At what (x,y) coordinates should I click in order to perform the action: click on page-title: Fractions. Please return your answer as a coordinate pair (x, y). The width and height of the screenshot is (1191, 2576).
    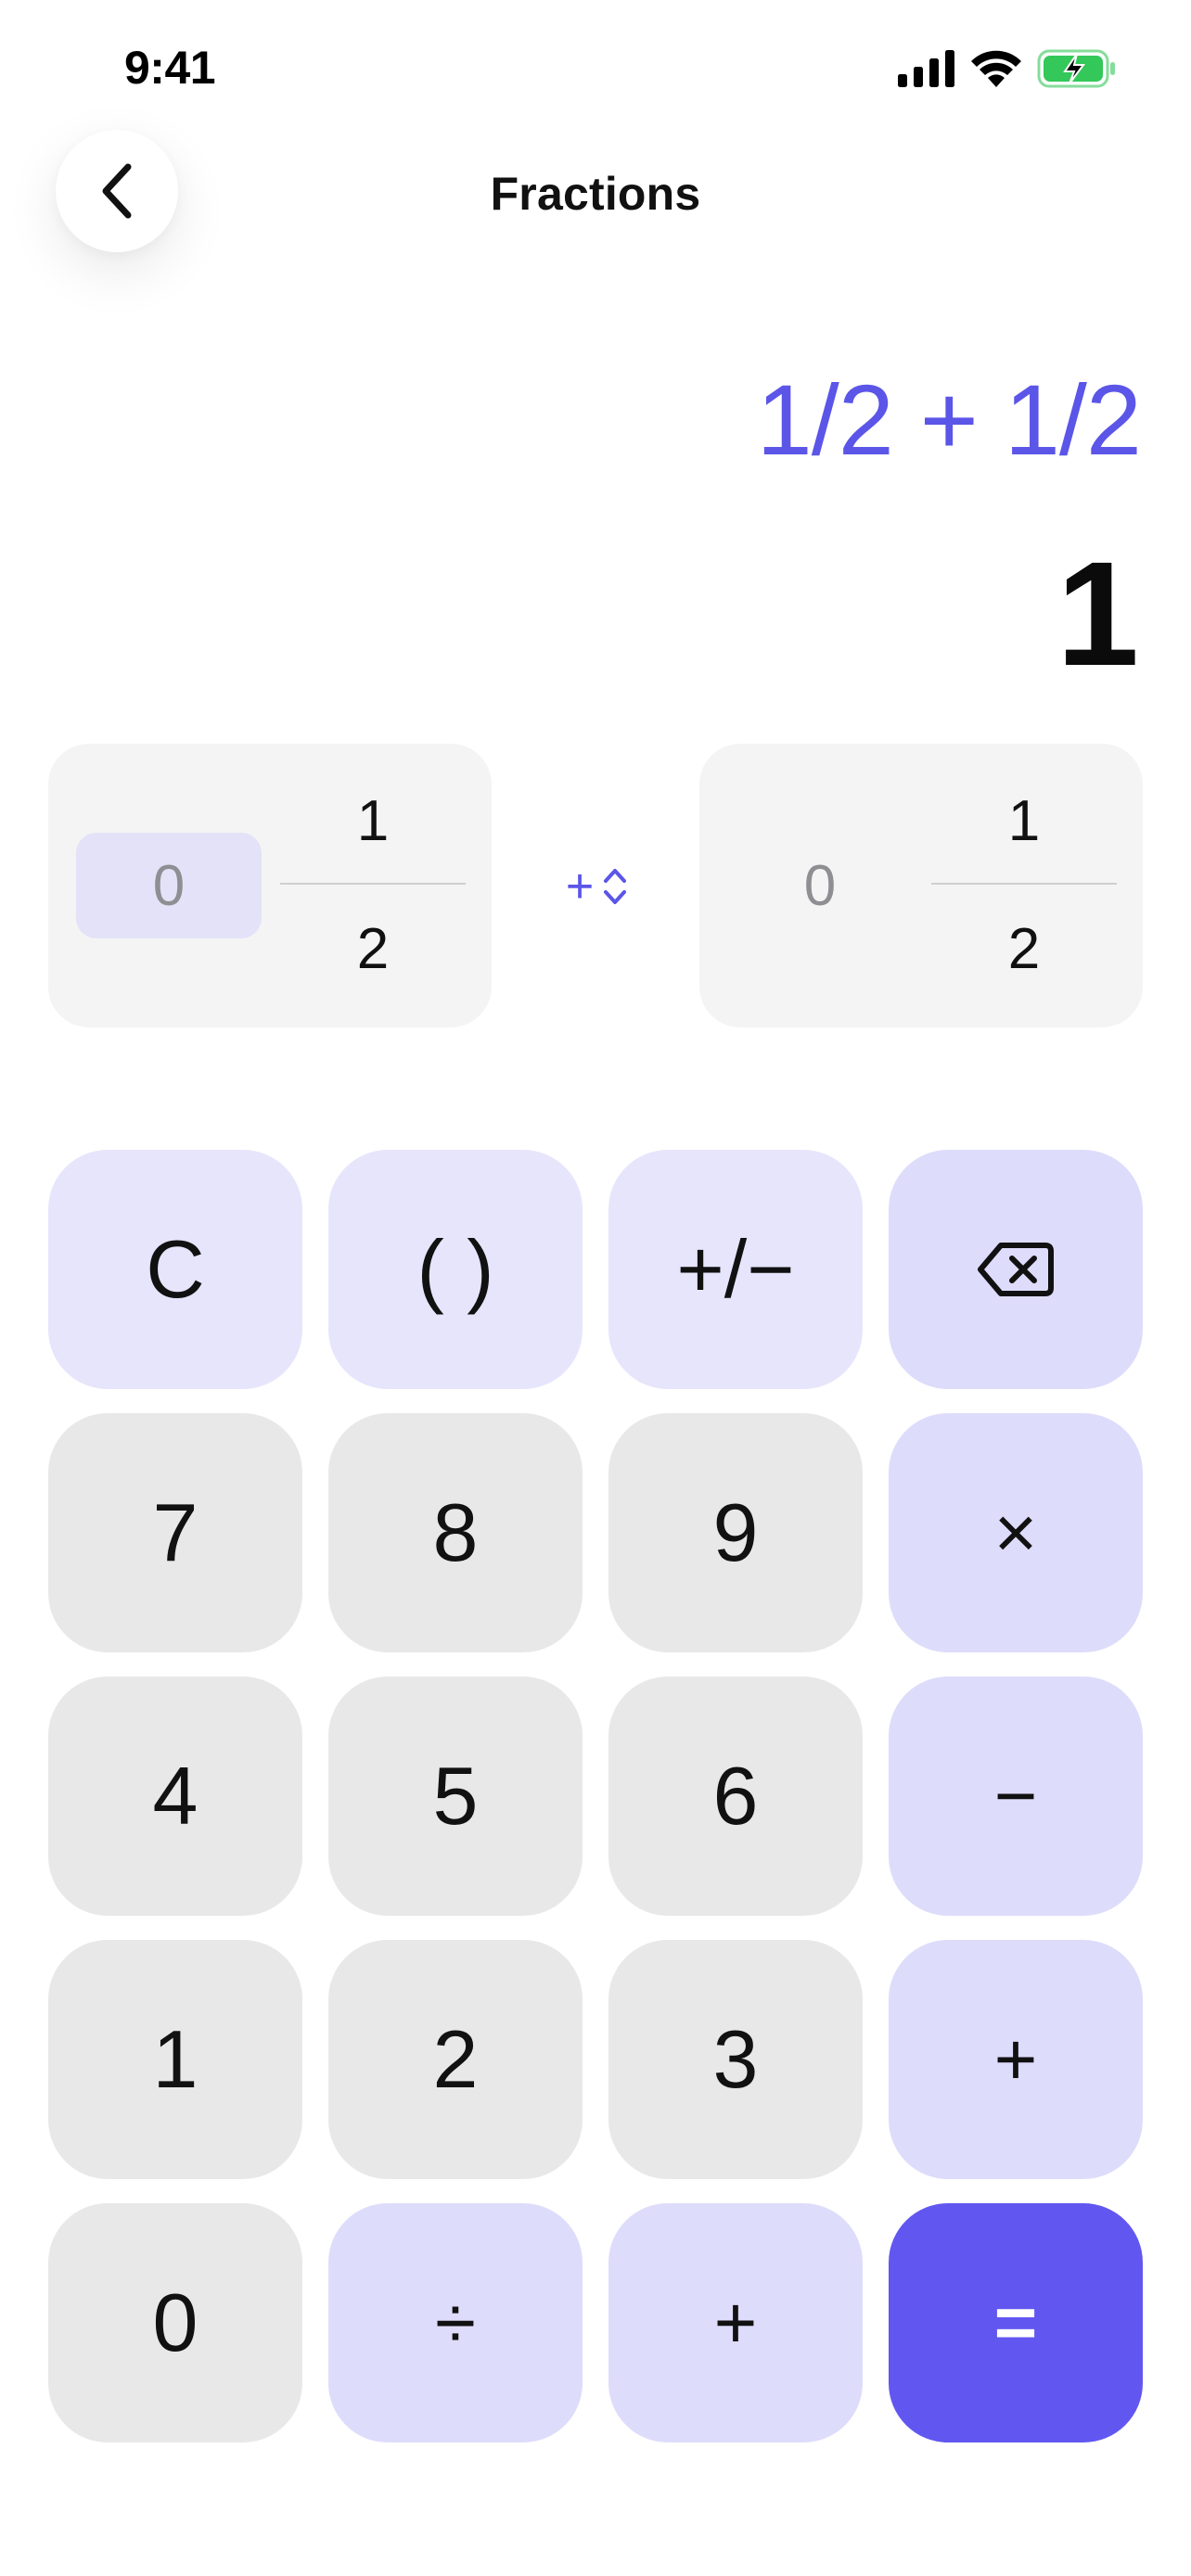
    Looking at the image, I should click on (595, 194).